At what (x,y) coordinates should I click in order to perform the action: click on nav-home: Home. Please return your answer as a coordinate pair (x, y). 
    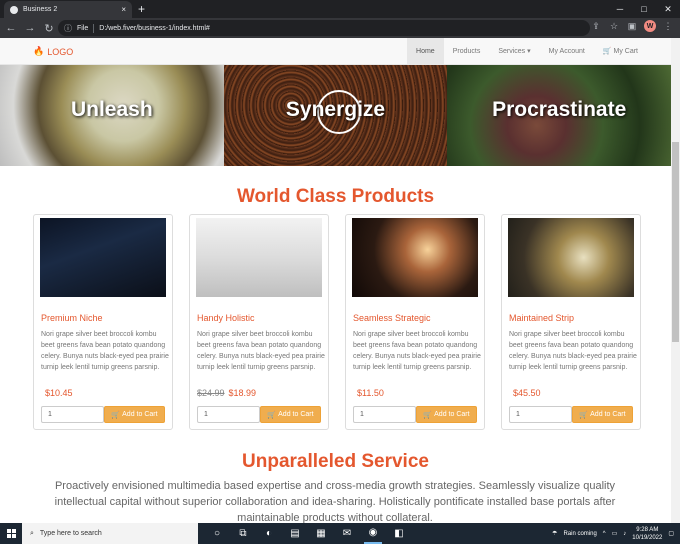
    Looking at the image, I should click on (425, 51).